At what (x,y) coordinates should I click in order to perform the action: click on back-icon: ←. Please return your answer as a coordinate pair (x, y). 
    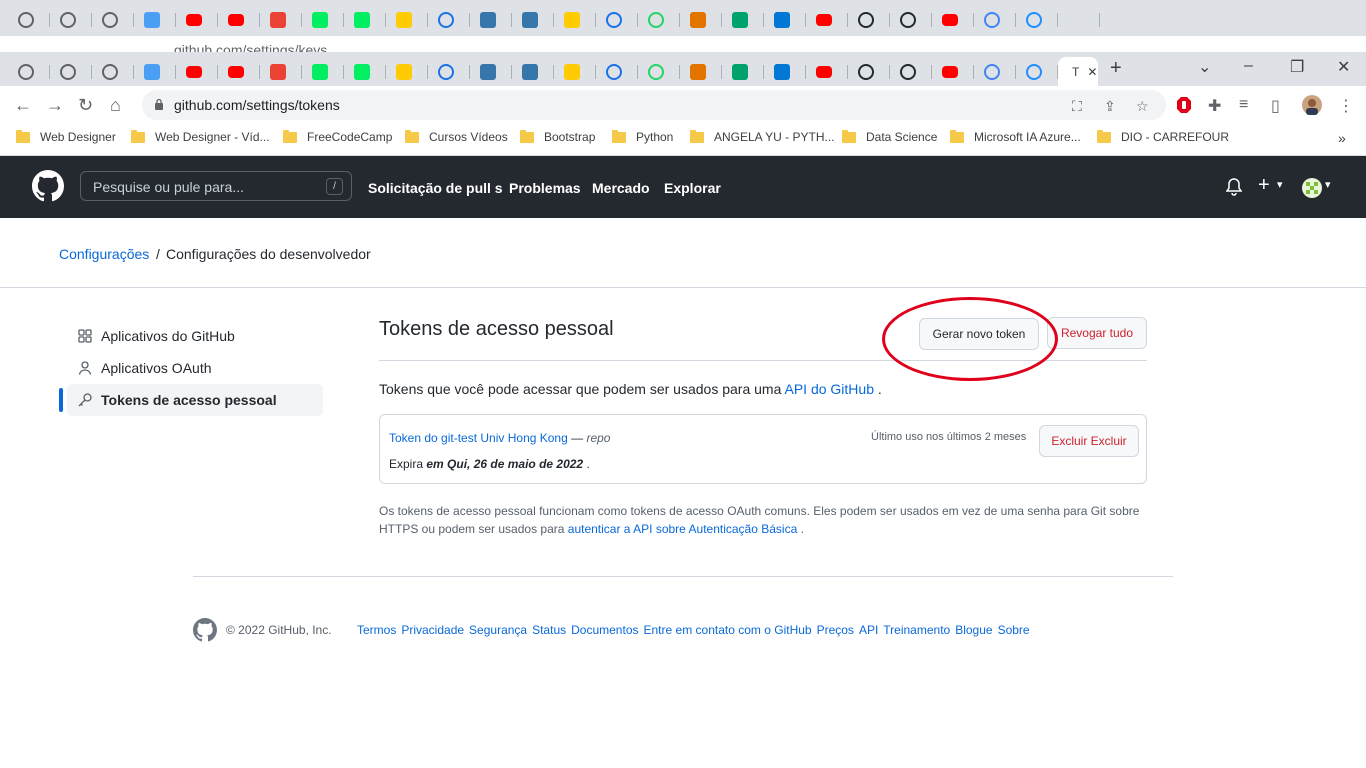
    Looking at the image, I should click on (23, 105).